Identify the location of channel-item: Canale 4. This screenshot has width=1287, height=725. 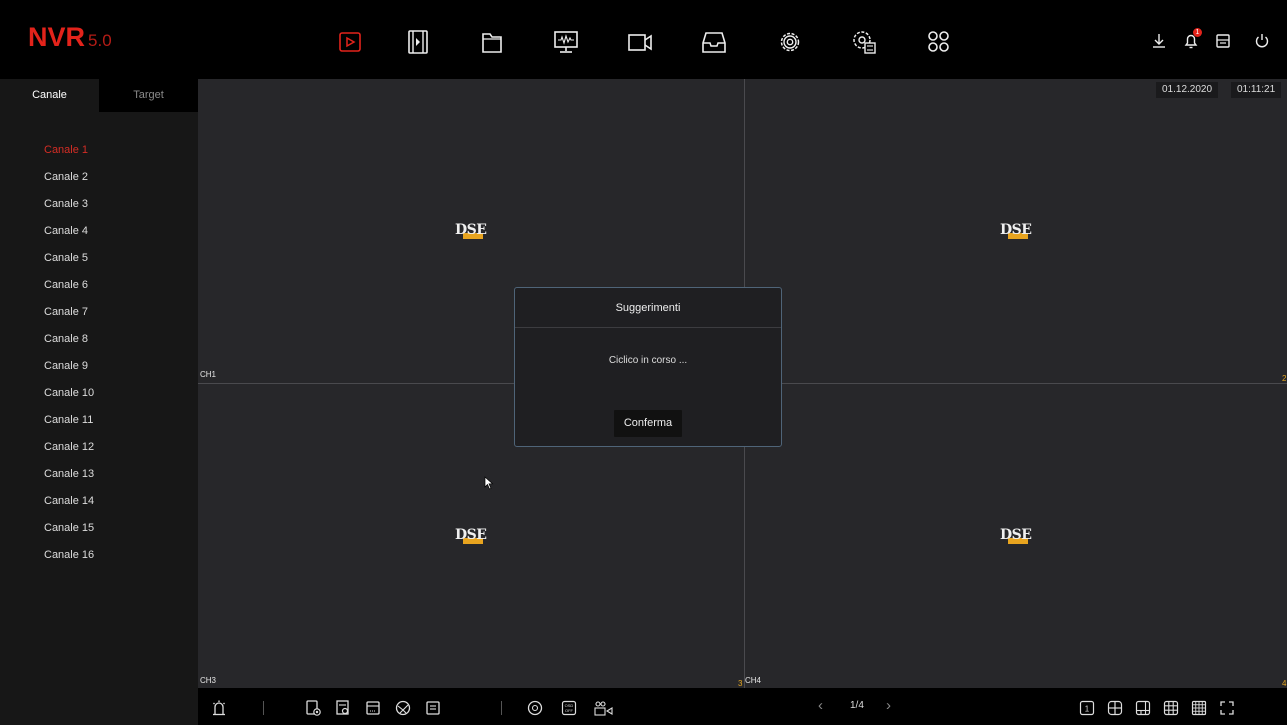
(99, 231).